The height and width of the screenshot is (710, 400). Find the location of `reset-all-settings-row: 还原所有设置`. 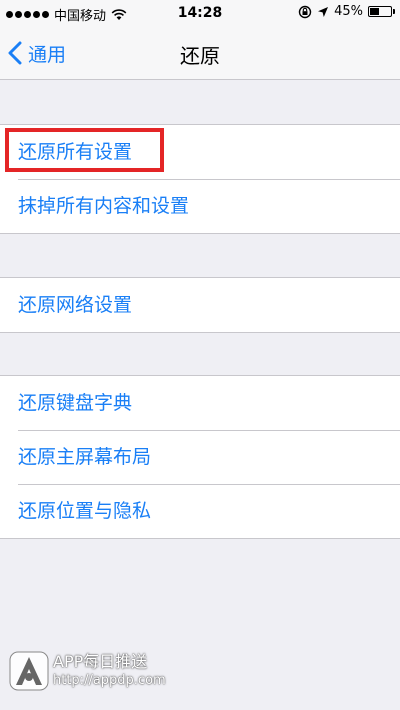

reset-all-settings-row: 还原所有设置 is located at coordinates (200, 152).